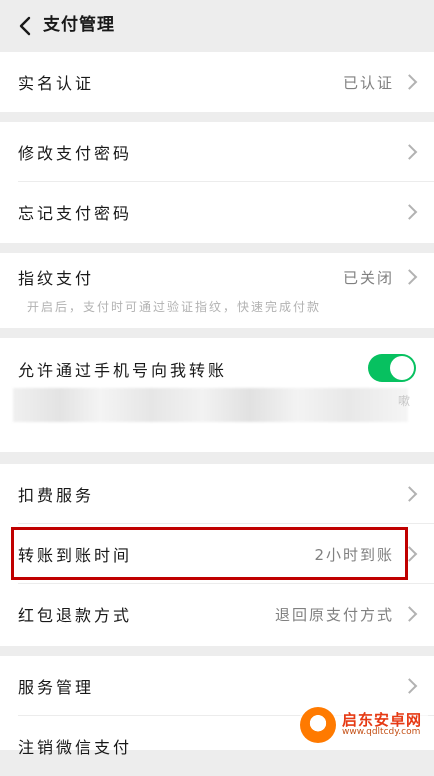 Image resolution: width=434 pixels, height=776 pixels. I want to click on red-packet-refund-value: 退回原支付方式, so click(334, 614).